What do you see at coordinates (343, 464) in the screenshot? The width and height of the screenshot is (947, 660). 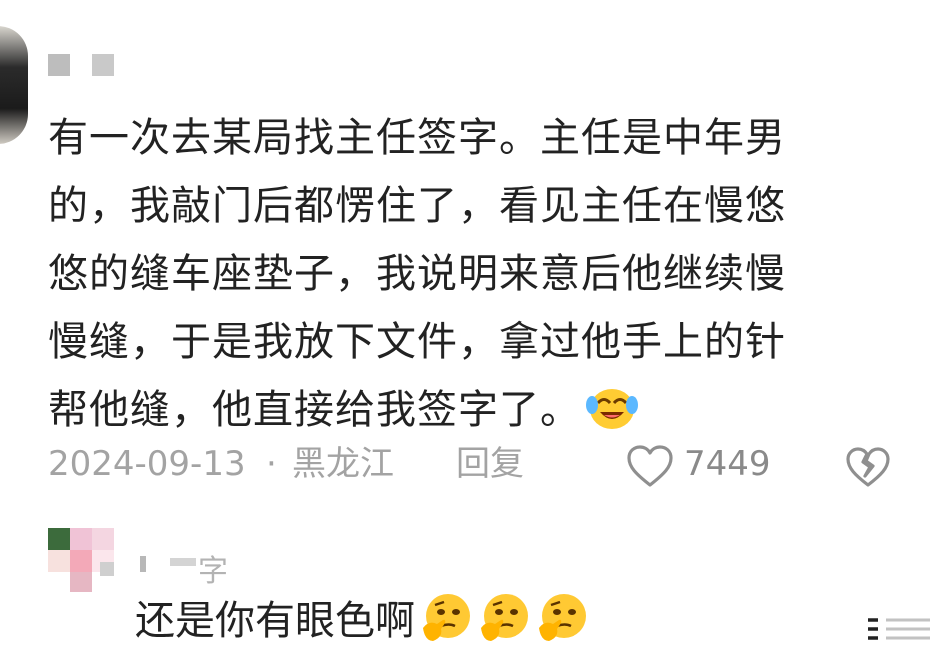 I see `comment-location: 黑龙江` at bounding box center [343, 464].